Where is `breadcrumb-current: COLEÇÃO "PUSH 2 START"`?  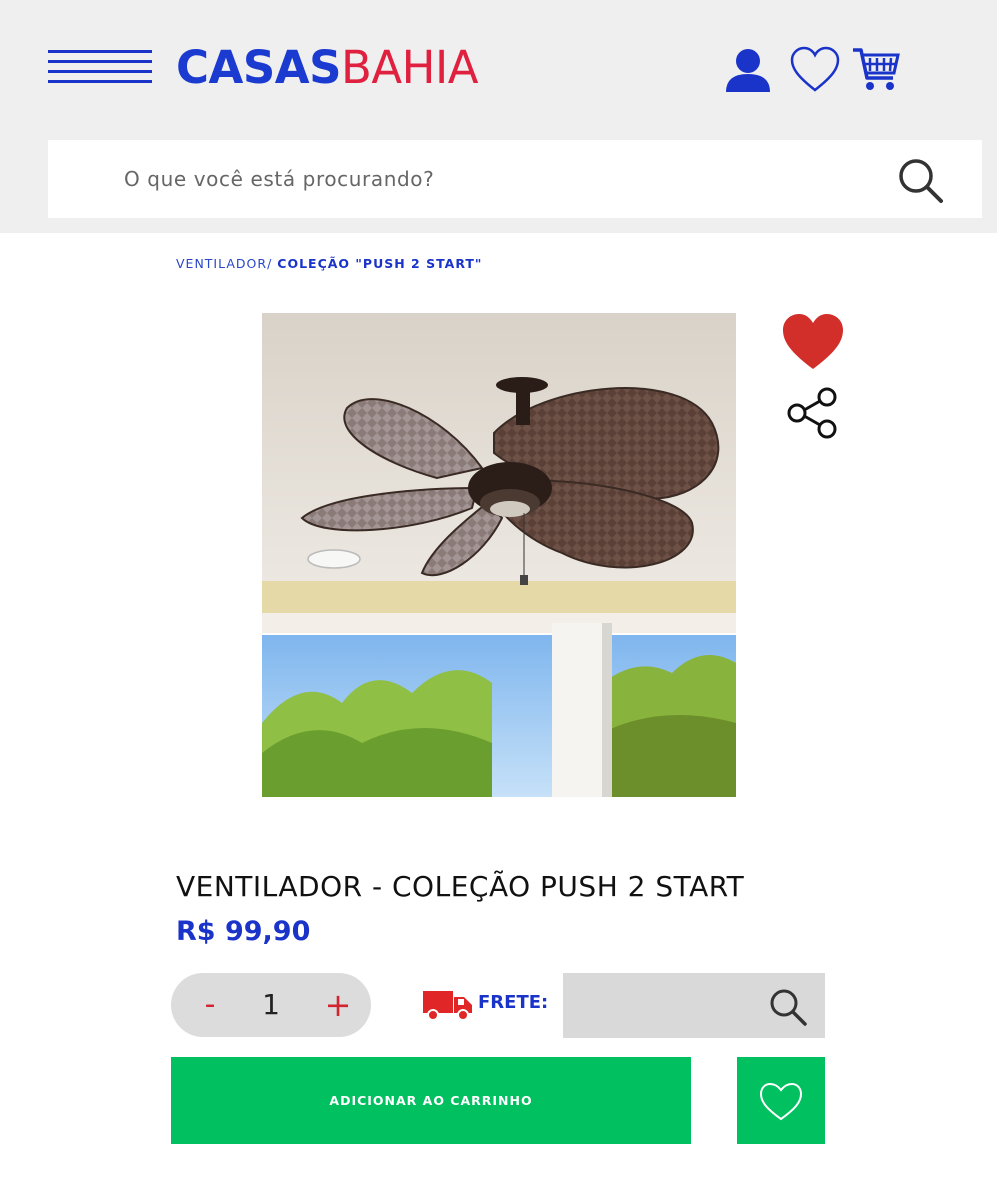
breadcrumb-current: COLEÇÃO "PUSH 2 START" is located at coordinates (380, 263).